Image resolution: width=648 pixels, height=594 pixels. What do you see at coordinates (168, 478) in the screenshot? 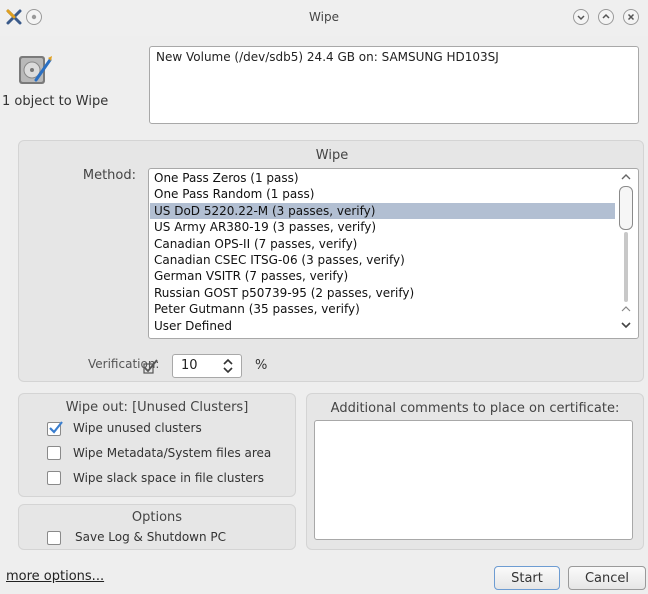
I see `wipe-slack-space-label: Wipe slack space in file clusters` at bounding box center [168, 478].